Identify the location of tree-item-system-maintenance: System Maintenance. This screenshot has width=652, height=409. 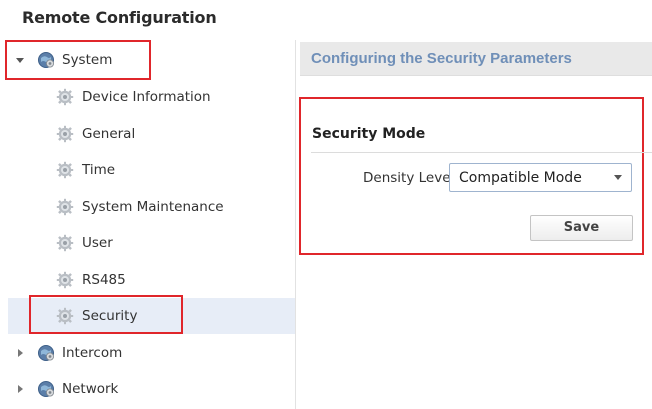
(151, 207).